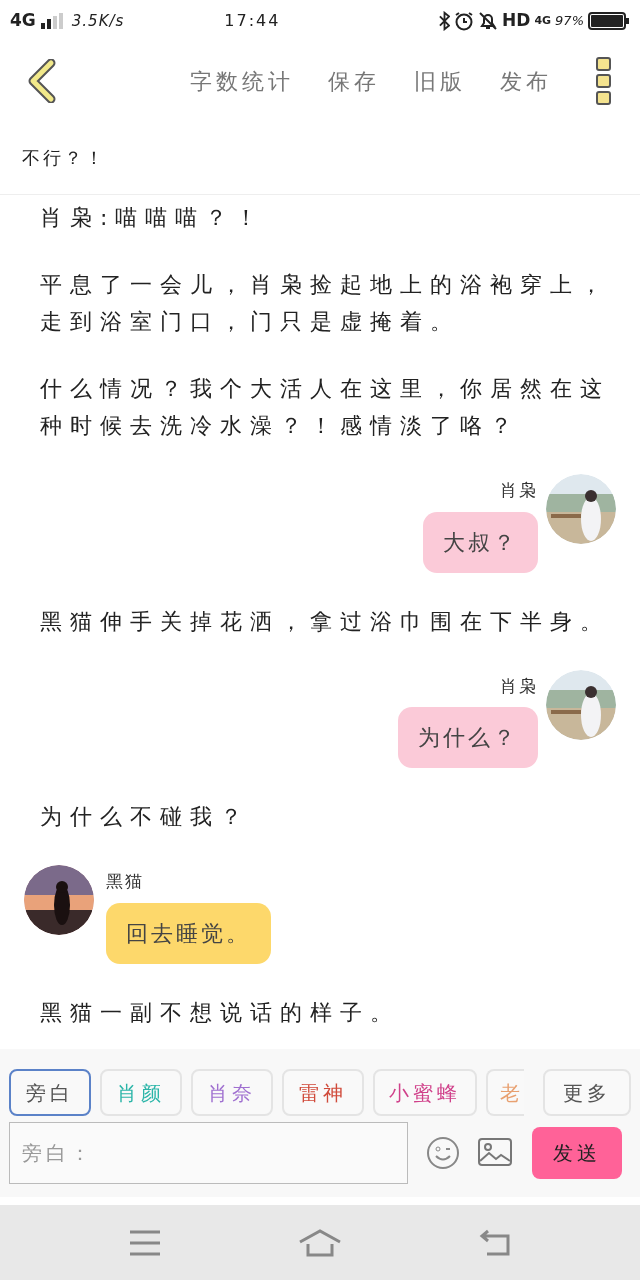  What do you see at coordinates (50, 1092) in the screenshot?
I see `role-tab: 旁白` at bounding box center [50, 1092].